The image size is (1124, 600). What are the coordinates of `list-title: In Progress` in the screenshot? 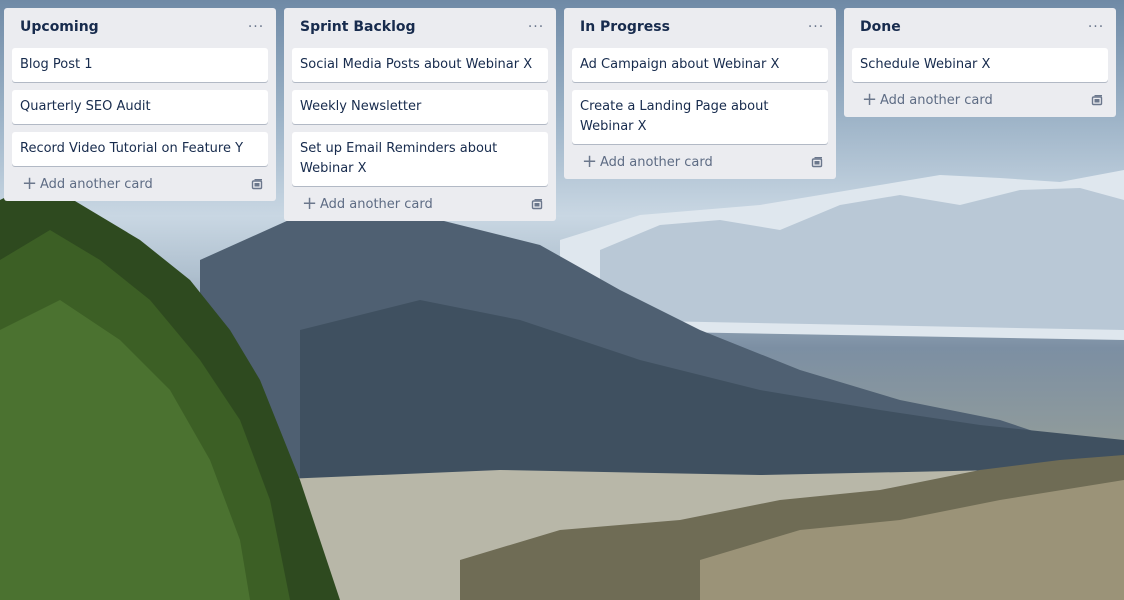 It's located at (625, 27).